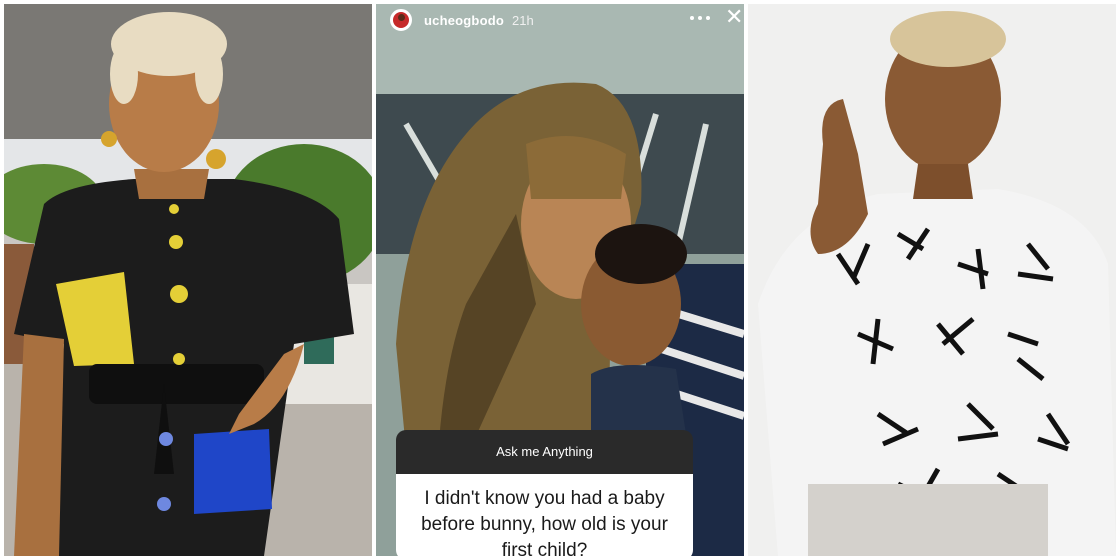  Describe the element at coordinates (560, 21) in the screenshot. I see `story-header: ucheogbodo 21h ✕` at that location.